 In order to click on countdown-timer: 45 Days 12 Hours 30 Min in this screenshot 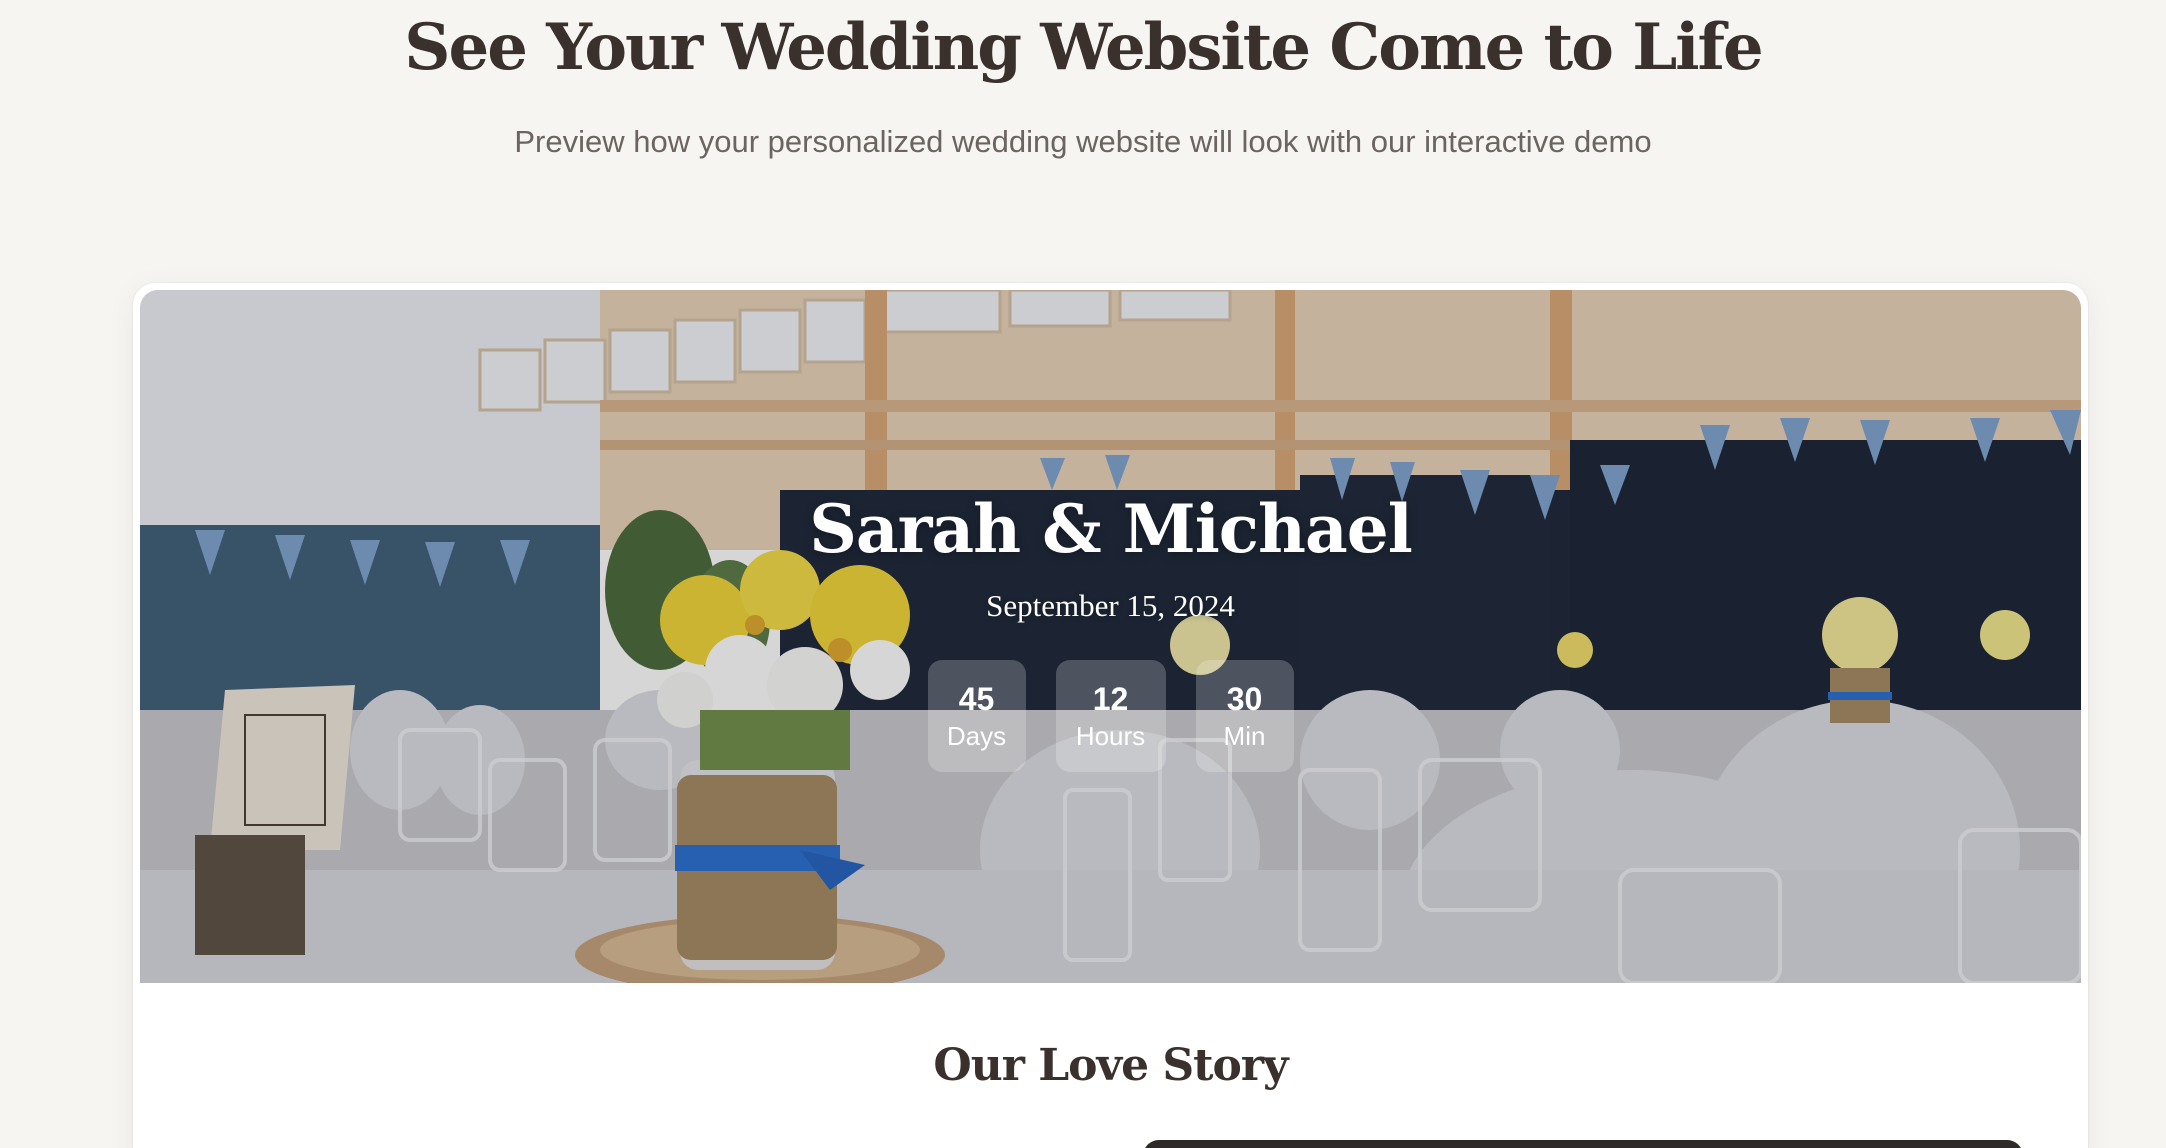, I will do `click(1110, 716)`.